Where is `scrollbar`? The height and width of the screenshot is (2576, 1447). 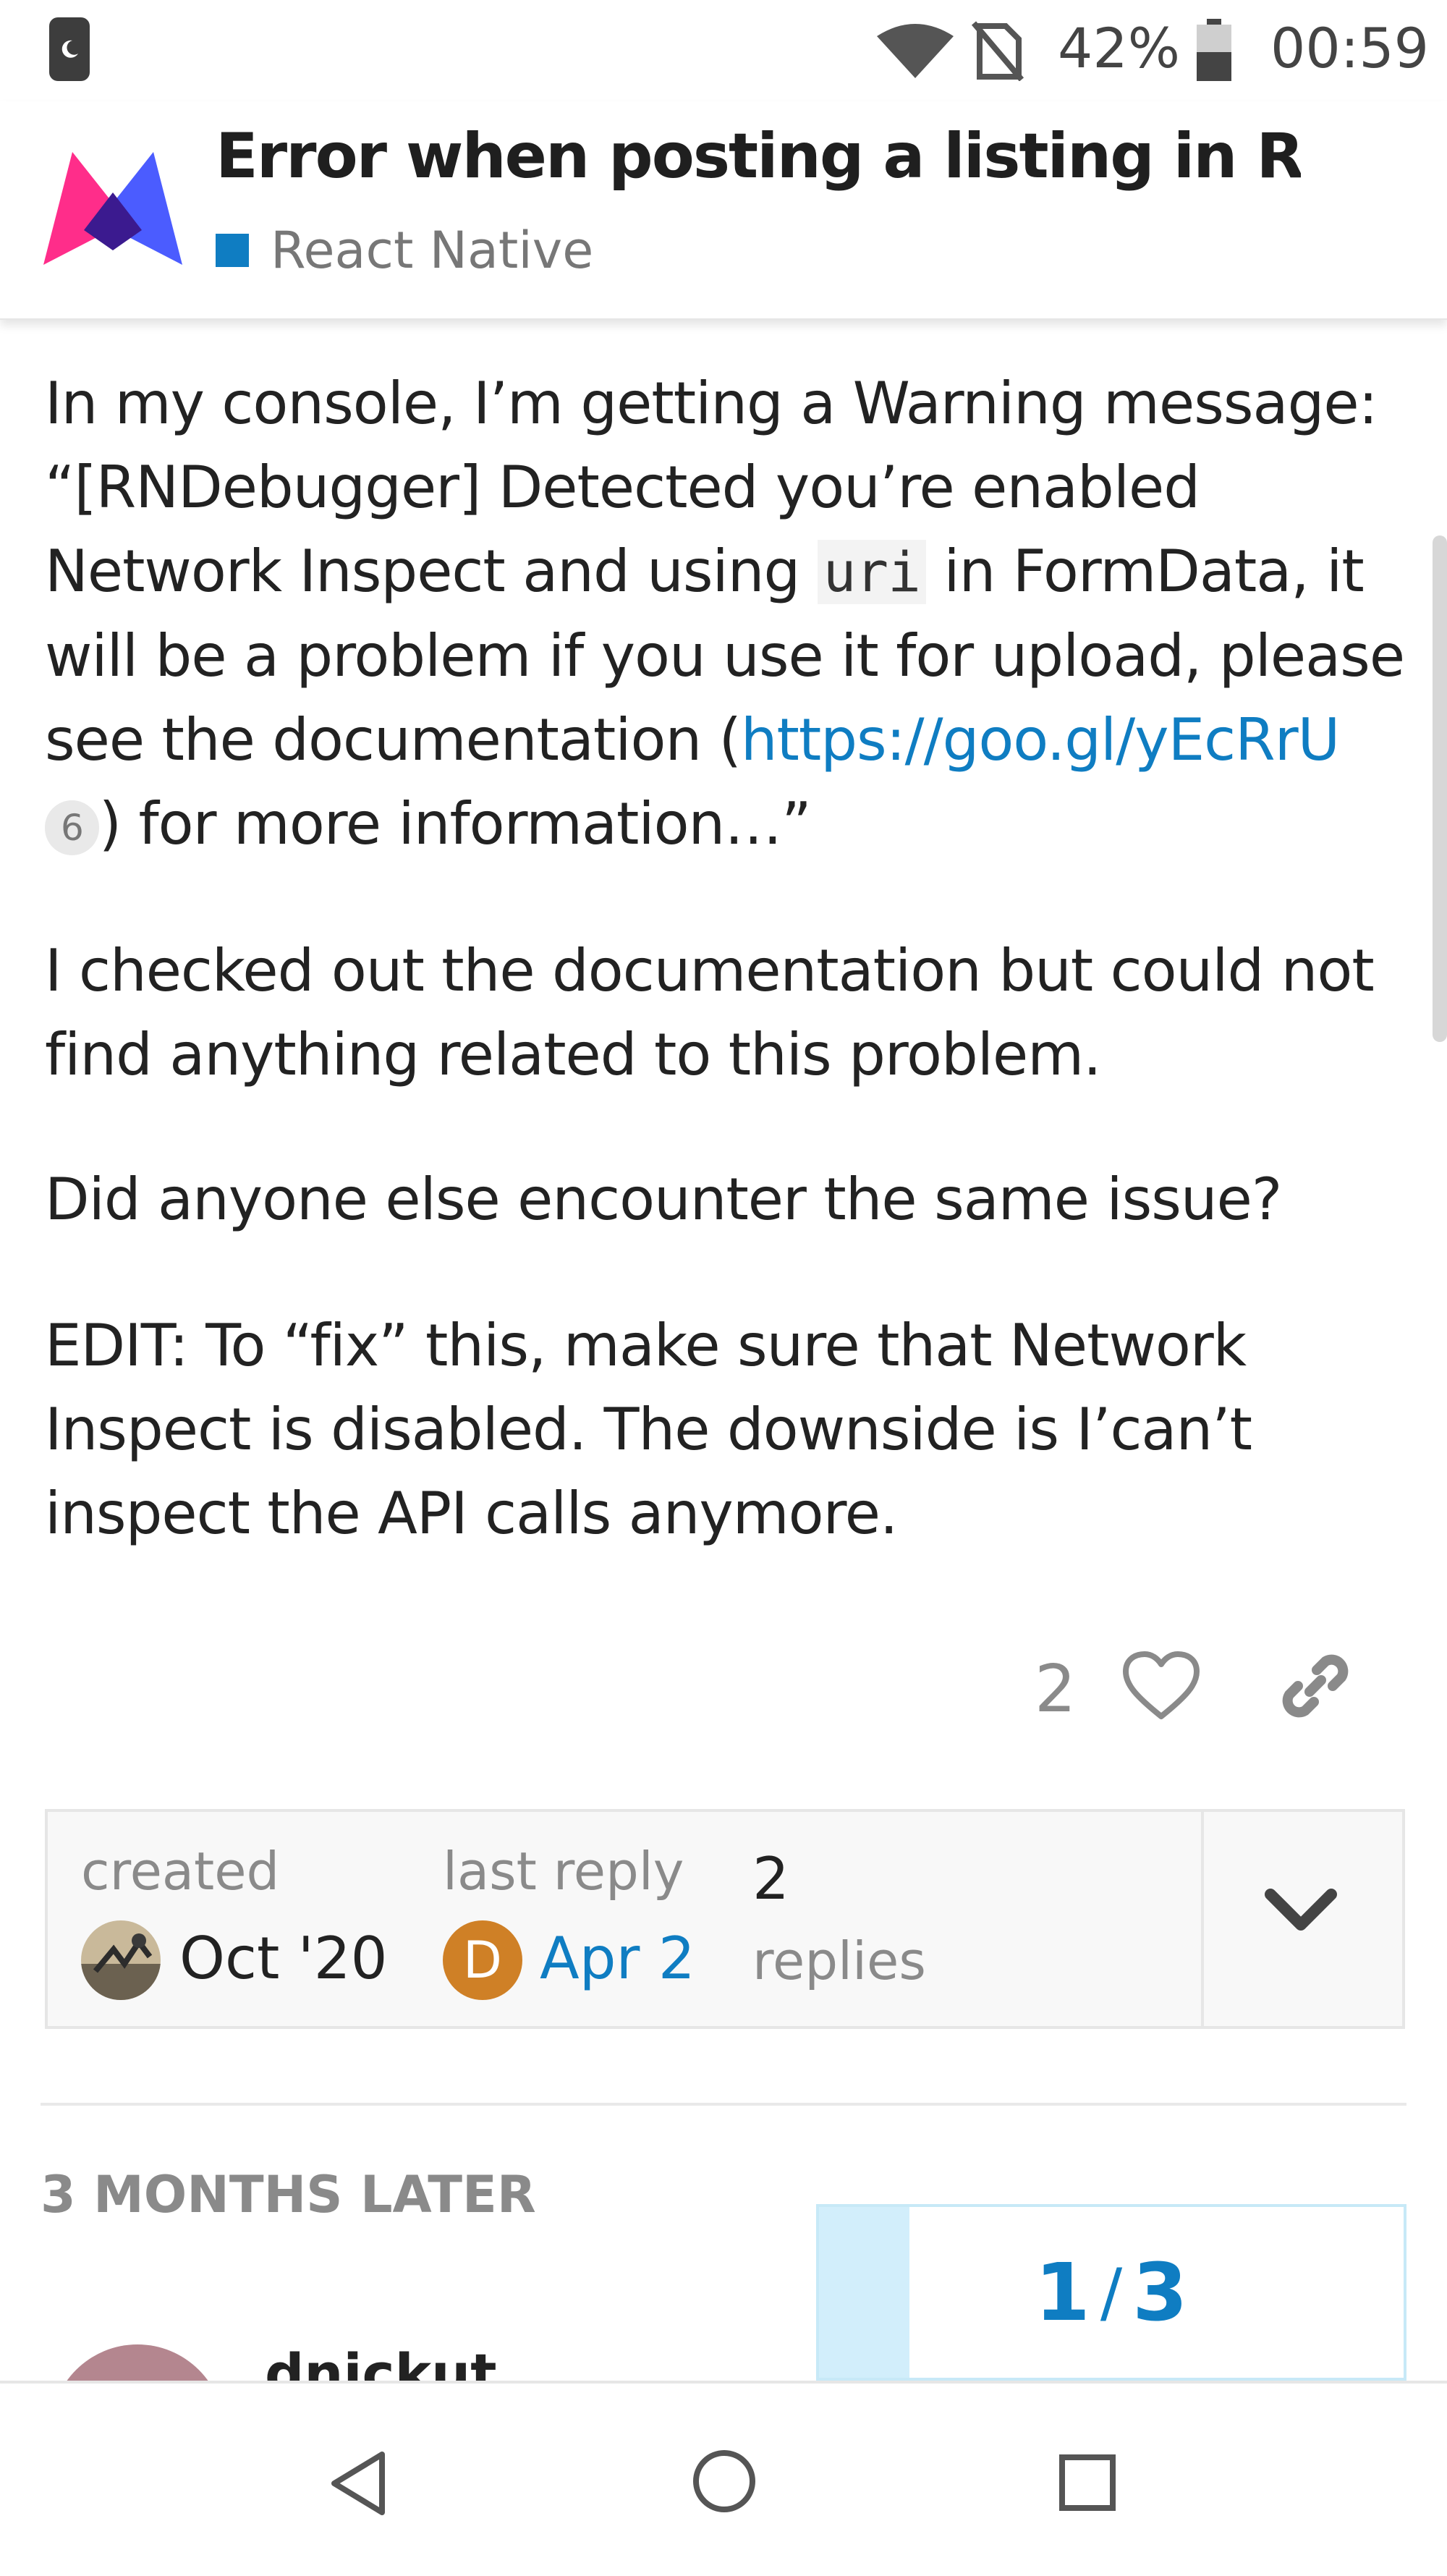 scrollbar is located at coordinates (1440, 788).